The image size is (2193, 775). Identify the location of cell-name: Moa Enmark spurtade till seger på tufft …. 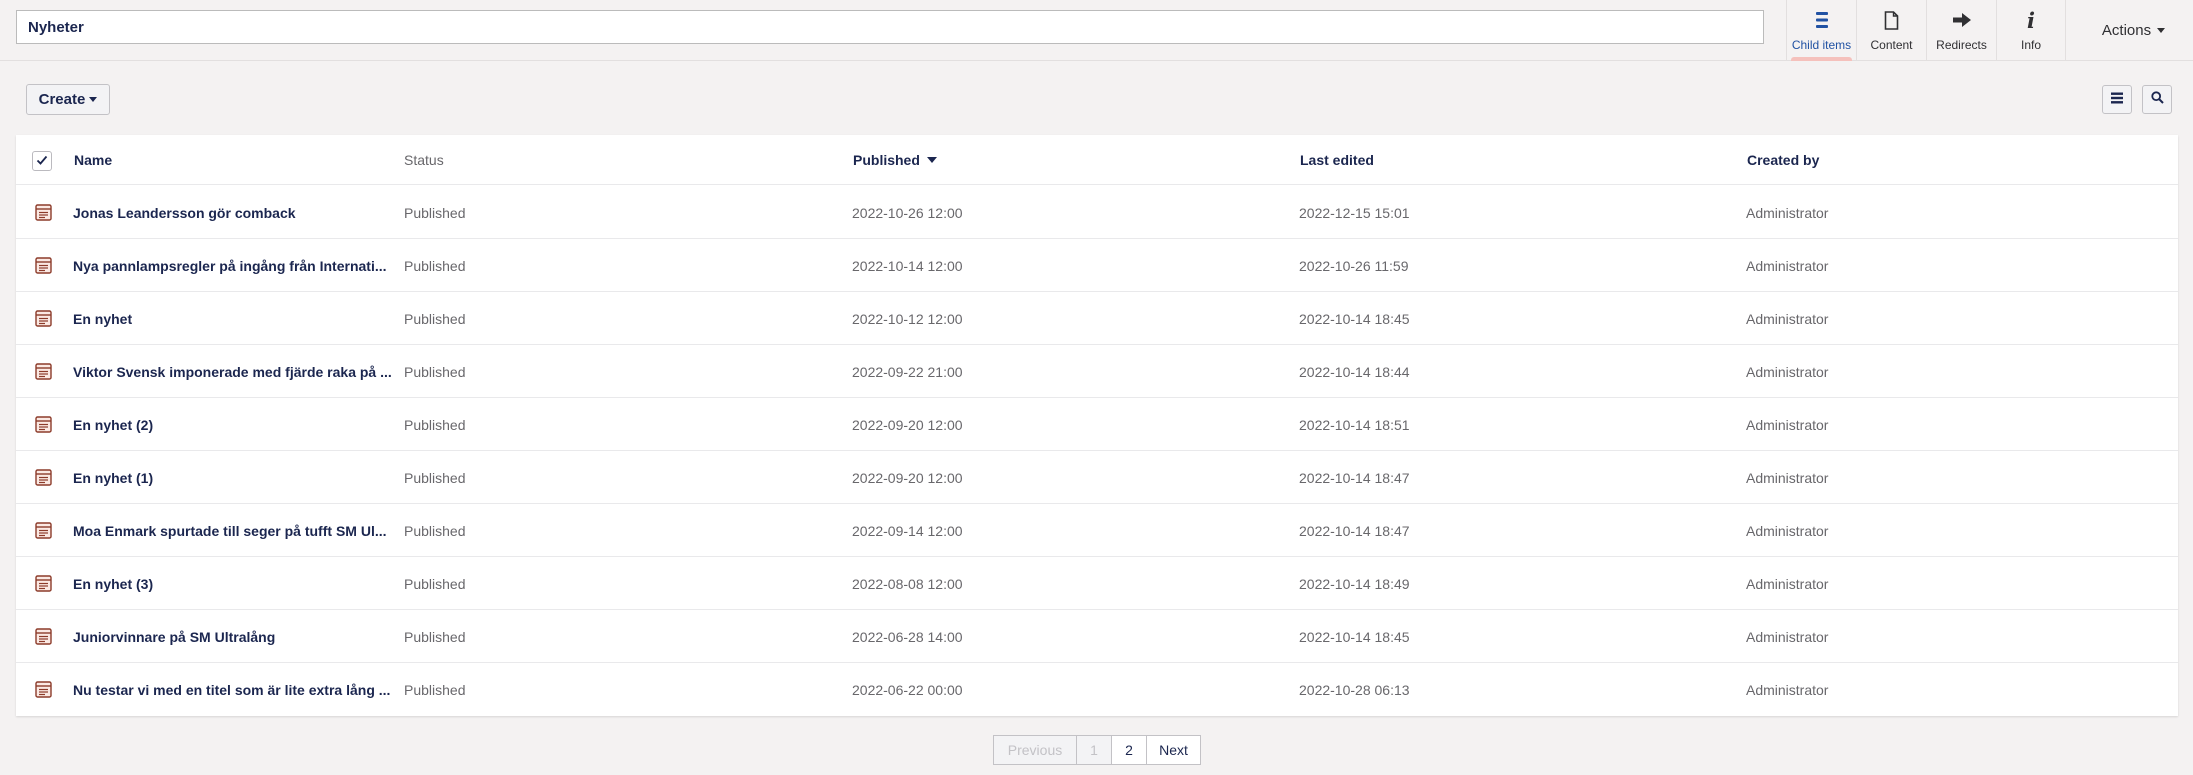
(233, 530).